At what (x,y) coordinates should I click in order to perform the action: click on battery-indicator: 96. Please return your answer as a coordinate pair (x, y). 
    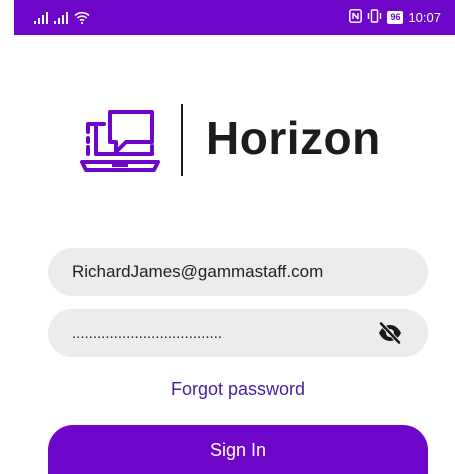
    Looking at the image, I should click on (395, 17).